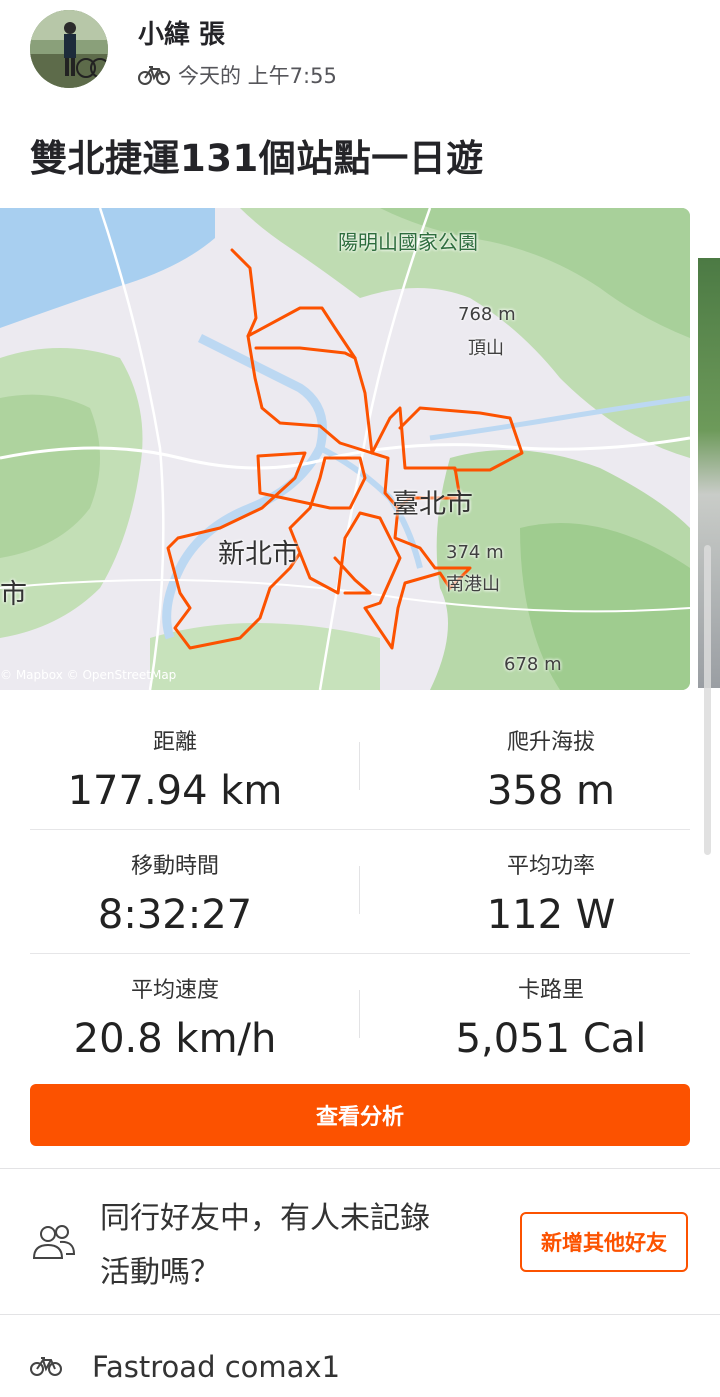  Describe the element at coordinates (551, 760) in the screenshot. I see `stat-elevation-gain: 爬升海拔 358 m` at that location.